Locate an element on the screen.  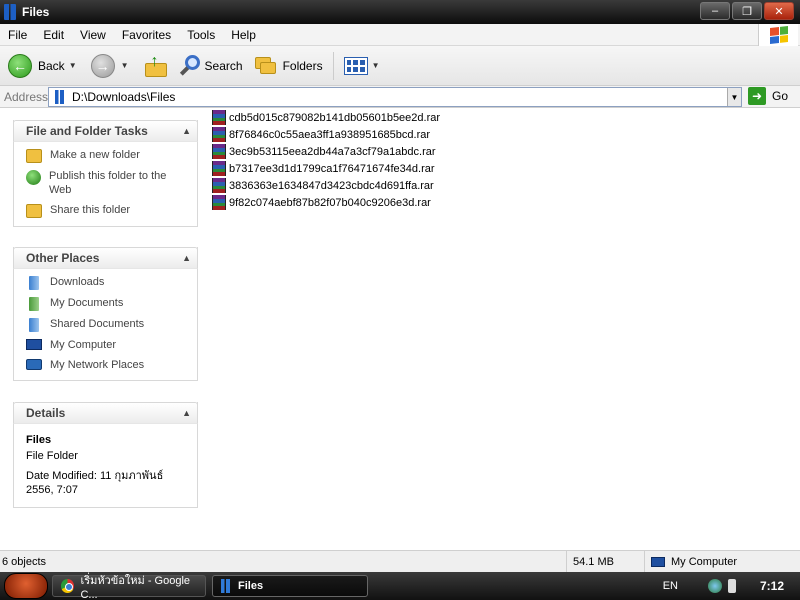
chrome-icon is located at coordinates (68, 586).